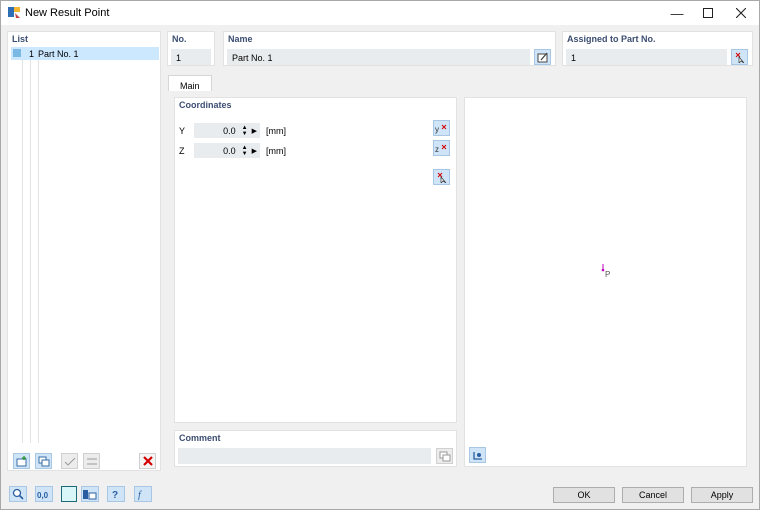 This screenshot has width=760, height=510. What do you see at coordinates (608, 274) in the screenshot?
I see `point-label: P` at bounding box center [608, 274].